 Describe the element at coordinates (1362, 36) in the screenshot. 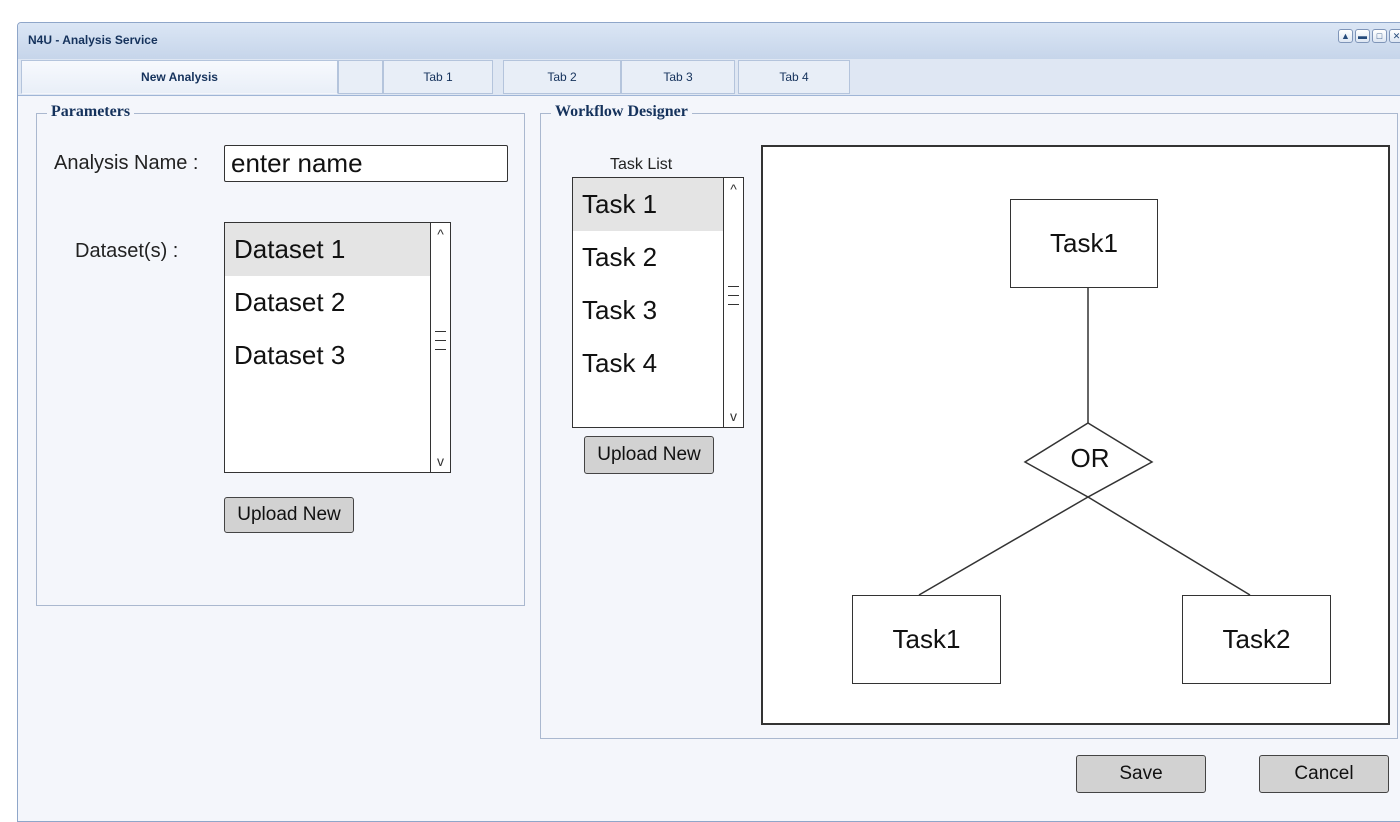

I see `minimize-icon: ▬` at that location.